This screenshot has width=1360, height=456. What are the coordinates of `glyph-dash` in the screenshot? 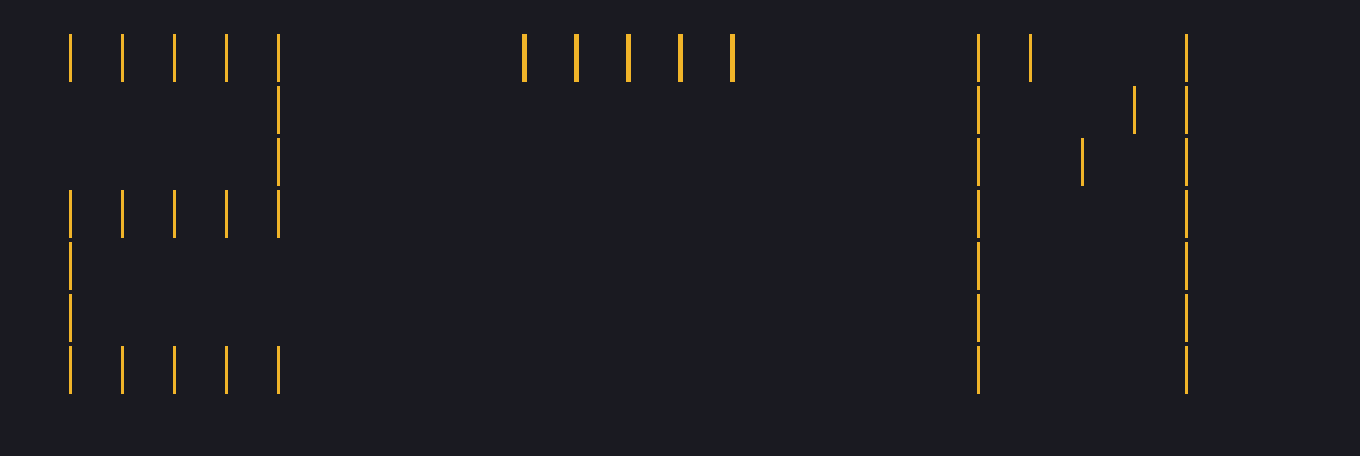 It's located at (628, 58).